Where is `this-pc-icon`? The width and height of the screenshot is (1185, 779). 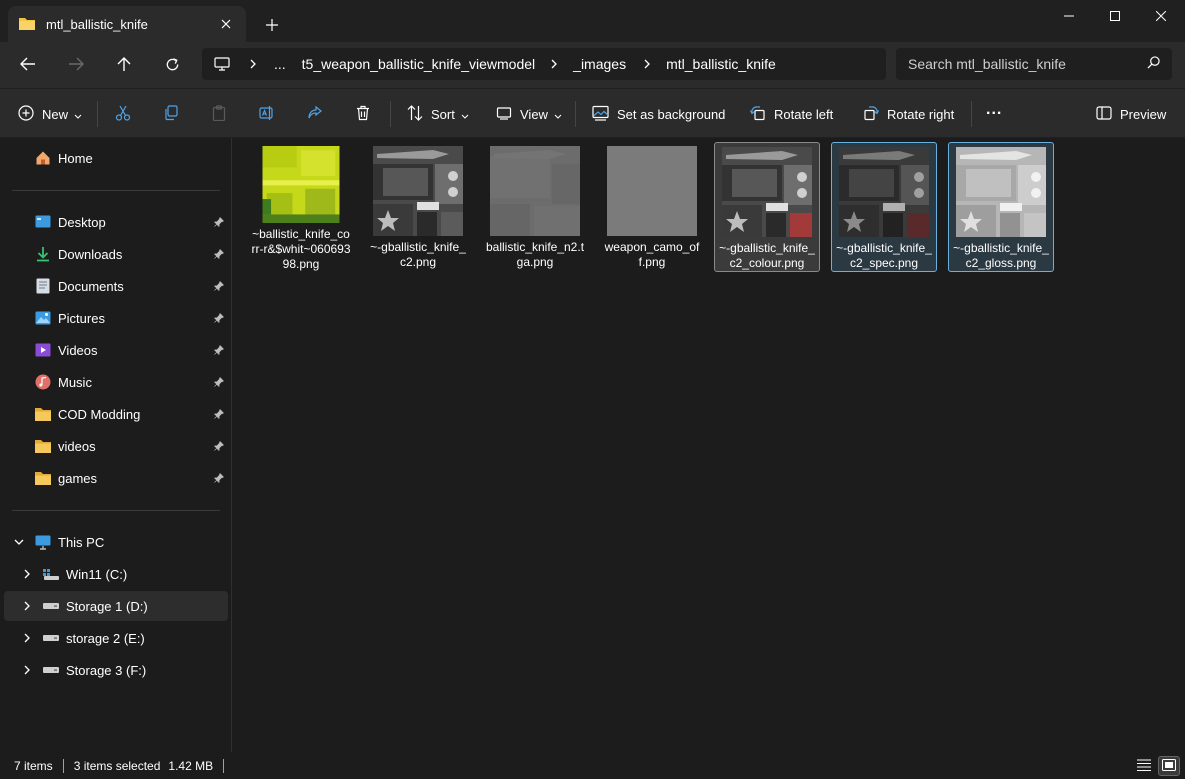 this-pc-icon is located at coordinates (43, 542).